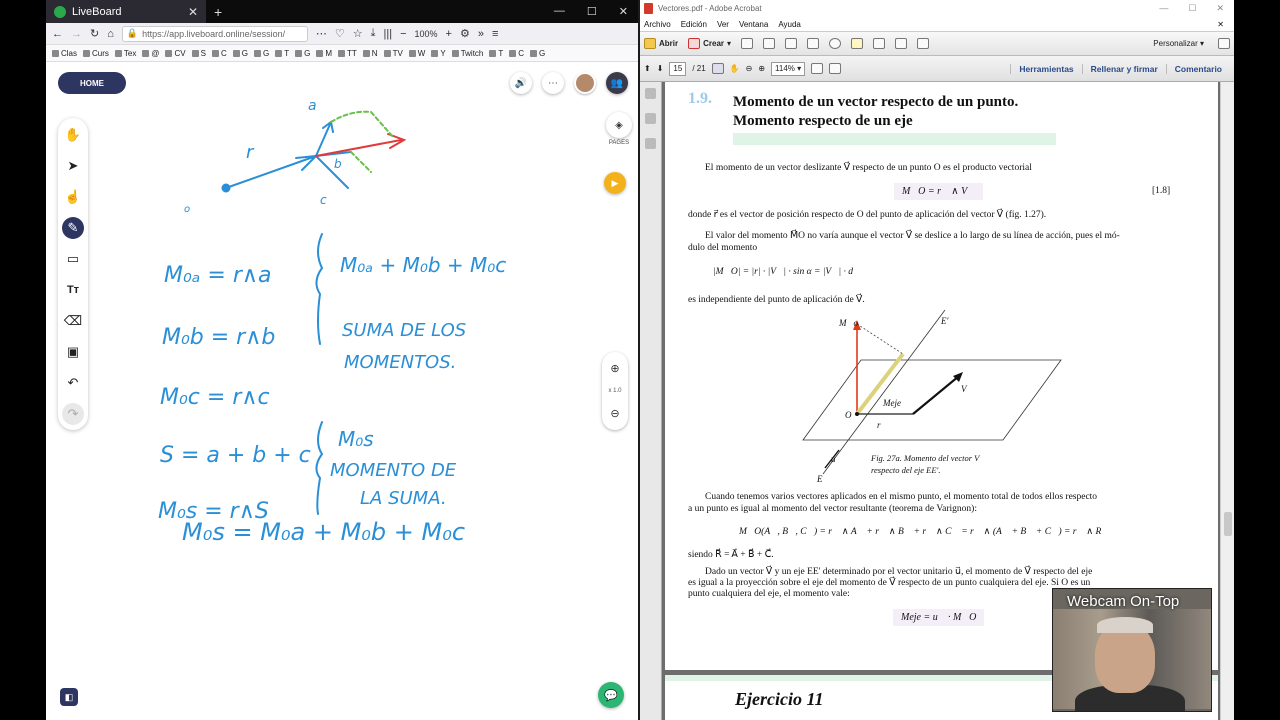 The height and width of the screenshot is (720, 1280). Describe the element at coordinates (393, 53) in the screenshot. I see `bookmark-item: TV` at that location.